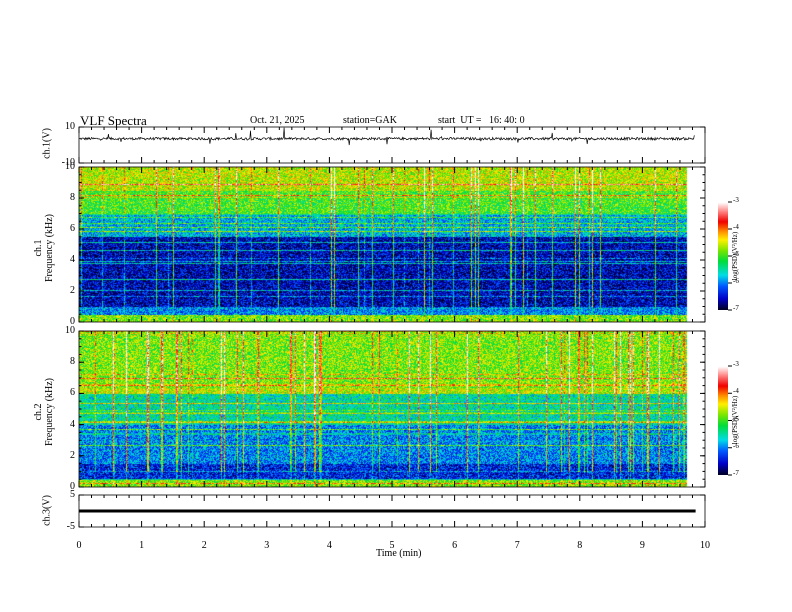 This screenshot has height=612, width=792. Describe the element at coordinates (38, 412) in the screenshot. I see `ch2-spec-ylabel-line1: ch.2` at that location.